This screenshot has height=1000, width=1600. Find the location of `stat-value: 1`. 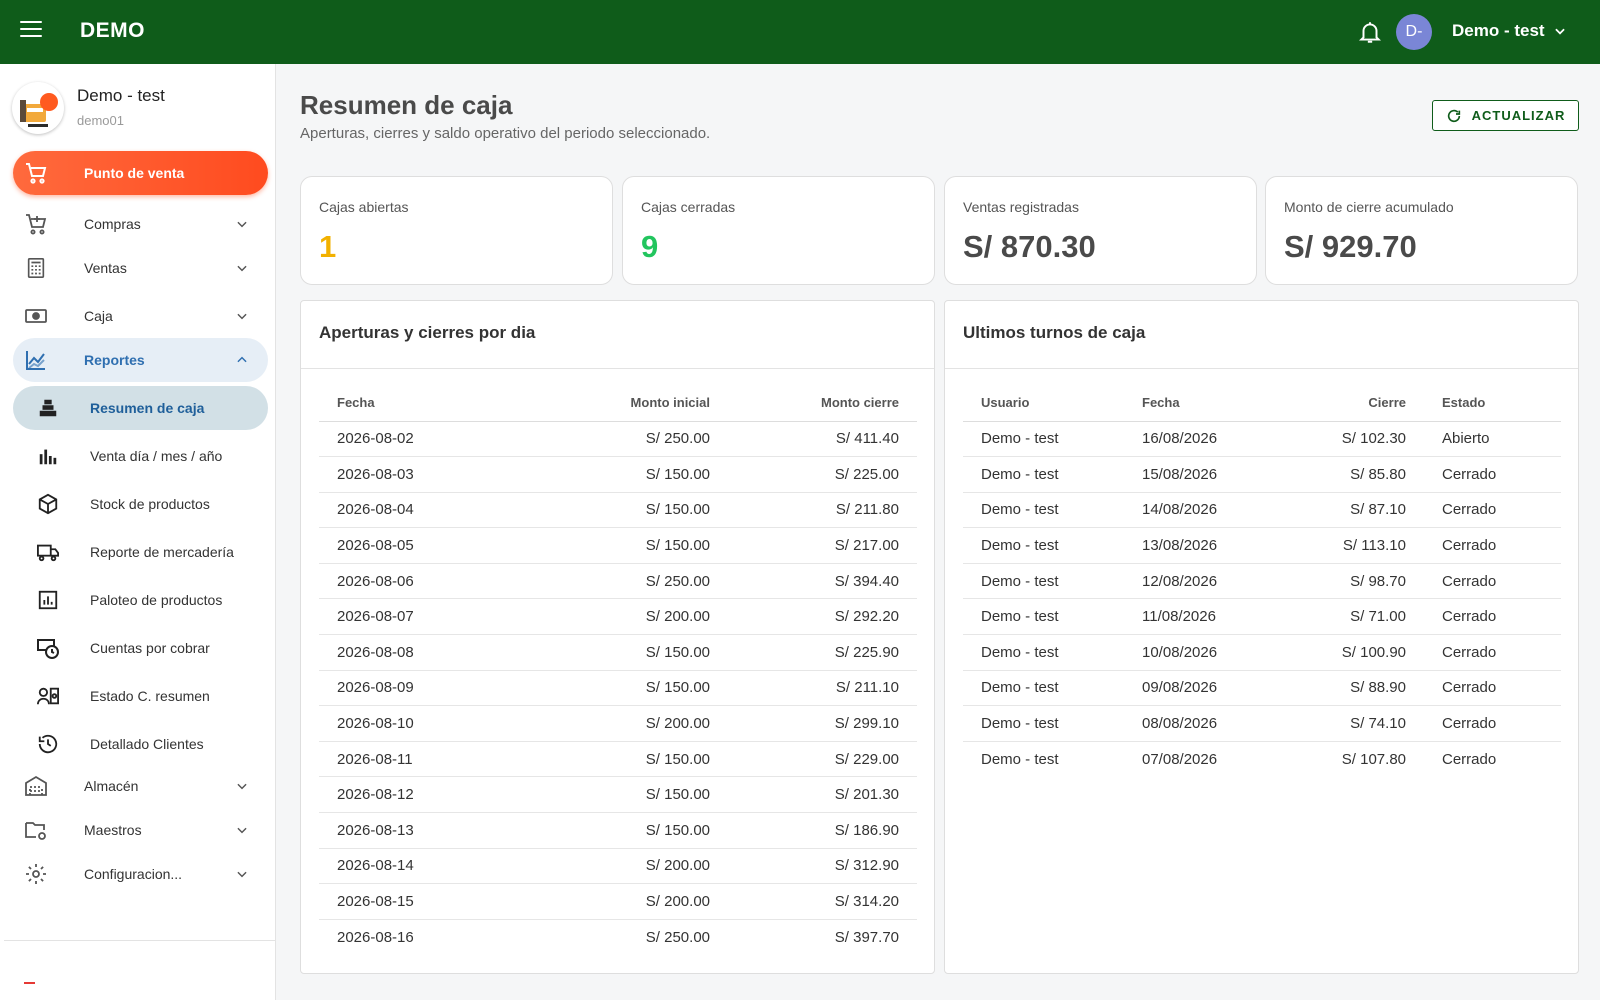

stat-value: 1 is located at coordinates (328, 246).